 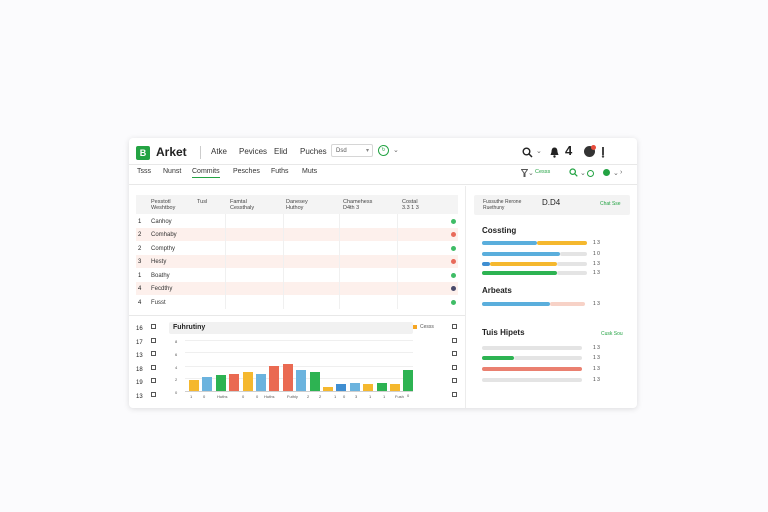 What do you see at coordinates (219, 151) in the screenshot?
I see `menu-item-1: Atke` at bounding box center [219, 151].